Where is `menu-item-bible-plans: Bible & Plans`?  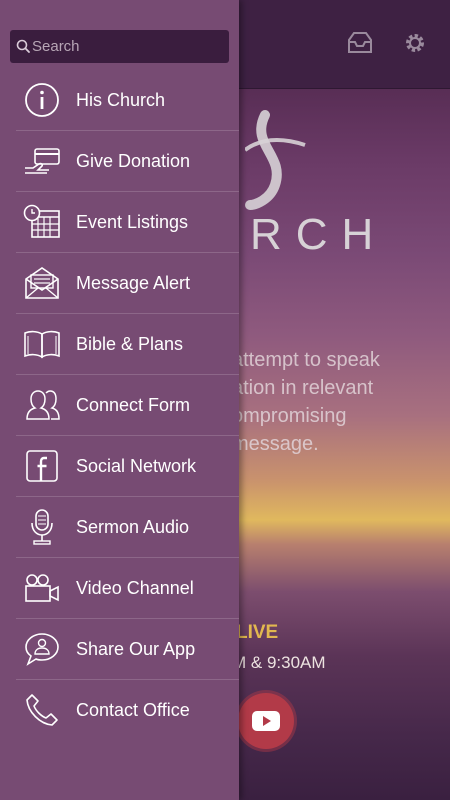
menu-item-bible-plans: Bible & Plans is located at coordinates (127, 344).